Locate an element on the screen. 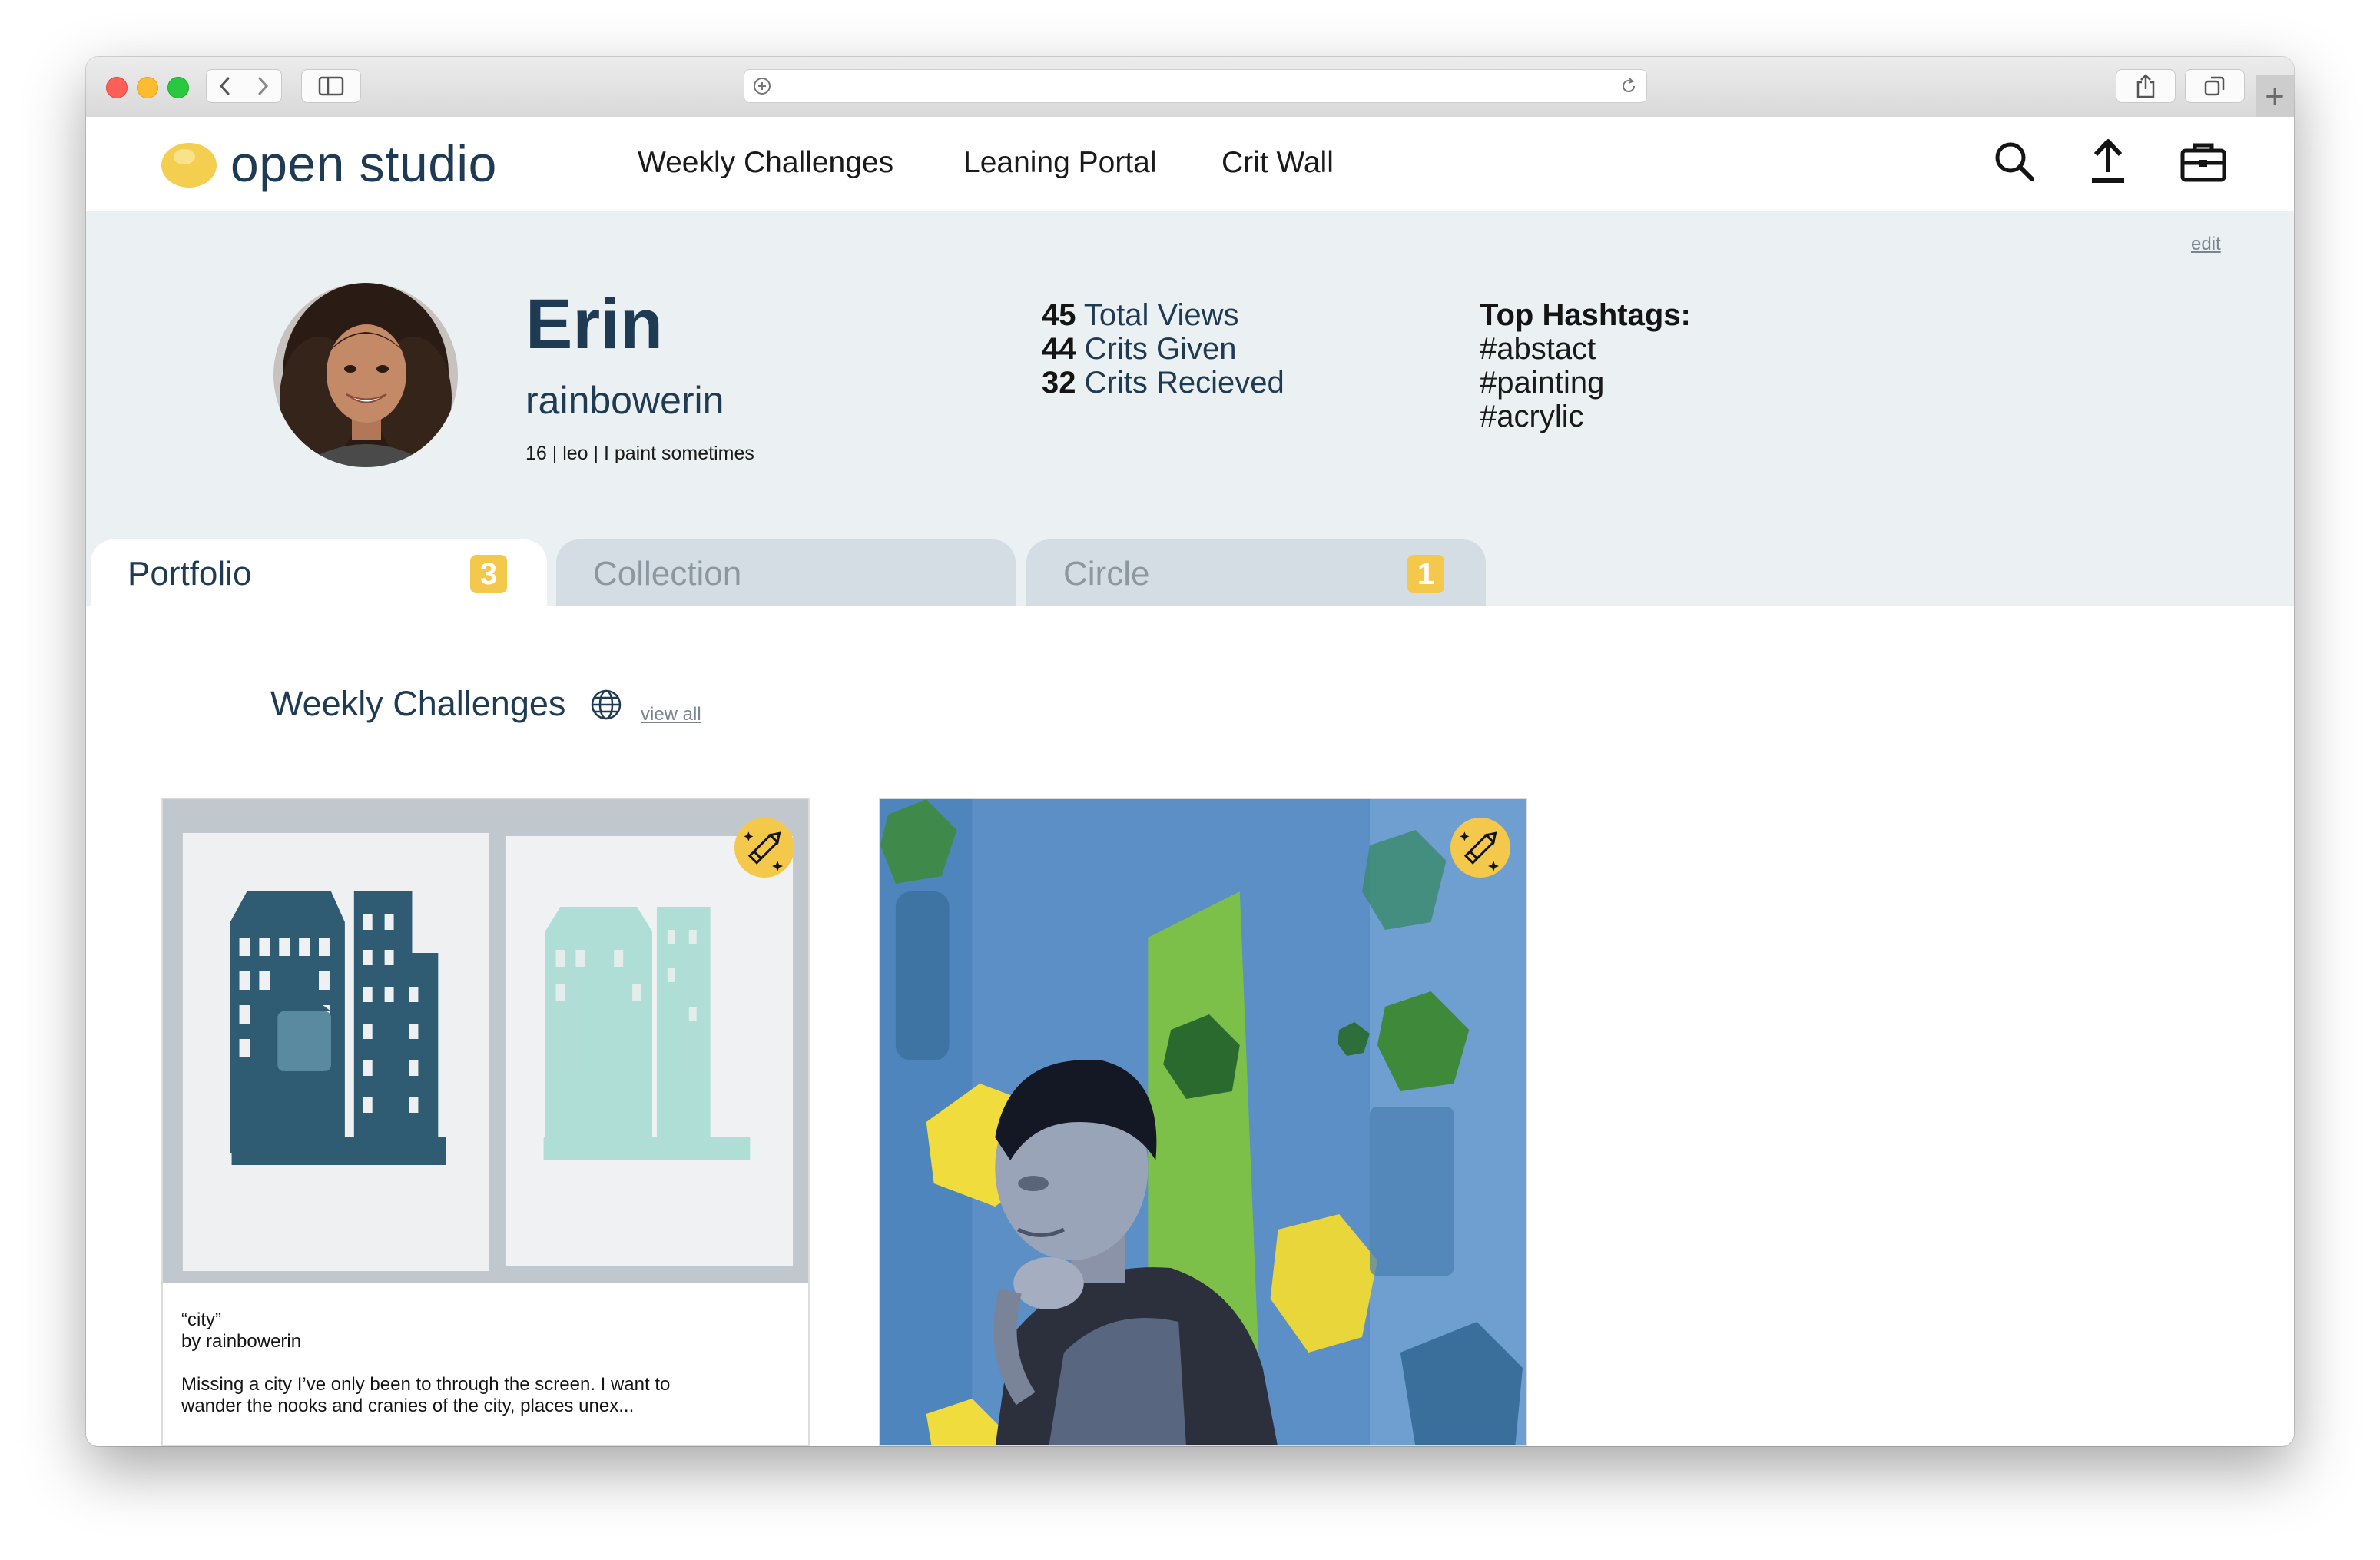 The image size is (2380, 1560). section-title: Weekly Challenges is located at coordinates (418, 703).